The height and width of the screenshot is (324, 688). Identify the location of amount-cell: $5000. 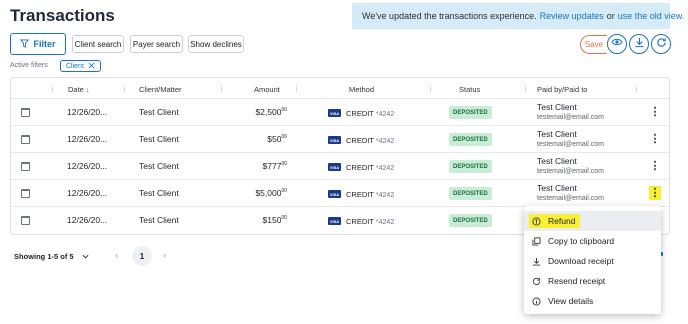
(277, 139).